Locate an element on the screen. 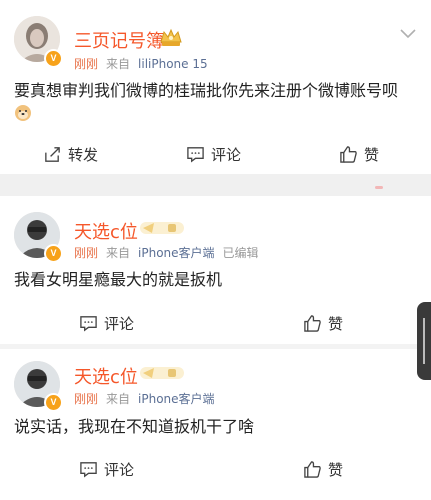 This screenshot has width=431, height=500. comment-meta: 刚刚 来自 iPhone客户端 is located at coordinates (144, 398).